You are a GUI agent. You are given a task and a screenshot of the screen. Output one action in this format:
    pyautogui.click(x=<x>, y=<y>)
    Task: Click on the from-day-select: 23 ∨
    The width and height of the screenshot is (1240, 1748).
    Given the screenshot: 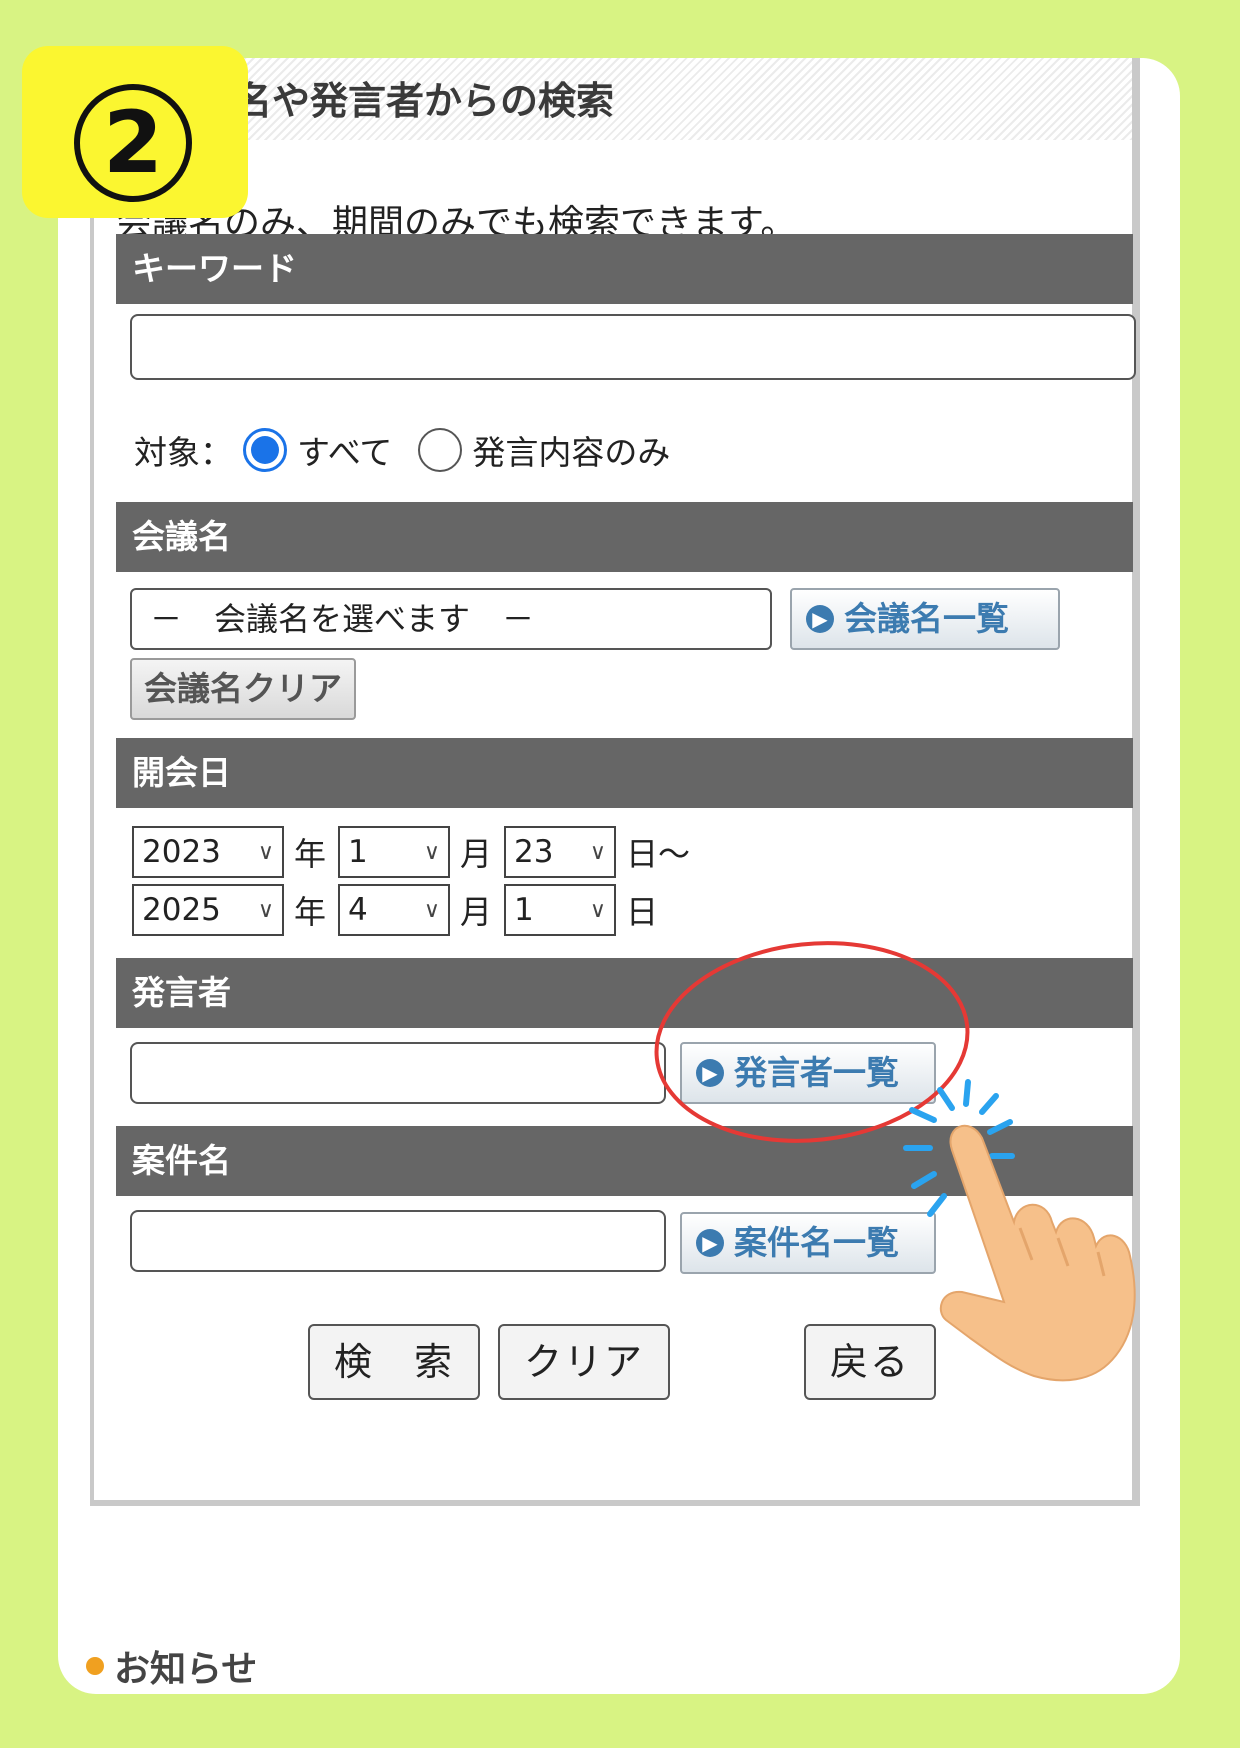 What is the action you would take?
    pyautogui.click(x=560, y=852)
    